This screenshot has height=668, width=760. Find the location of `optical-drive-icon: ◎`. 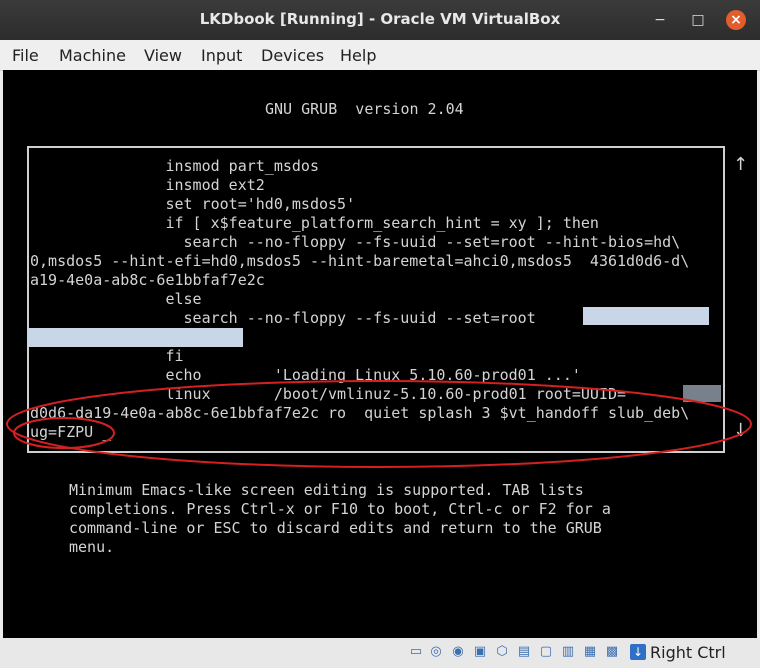

optical-drive-icon: ◎ is located at coordinates (436, 652).